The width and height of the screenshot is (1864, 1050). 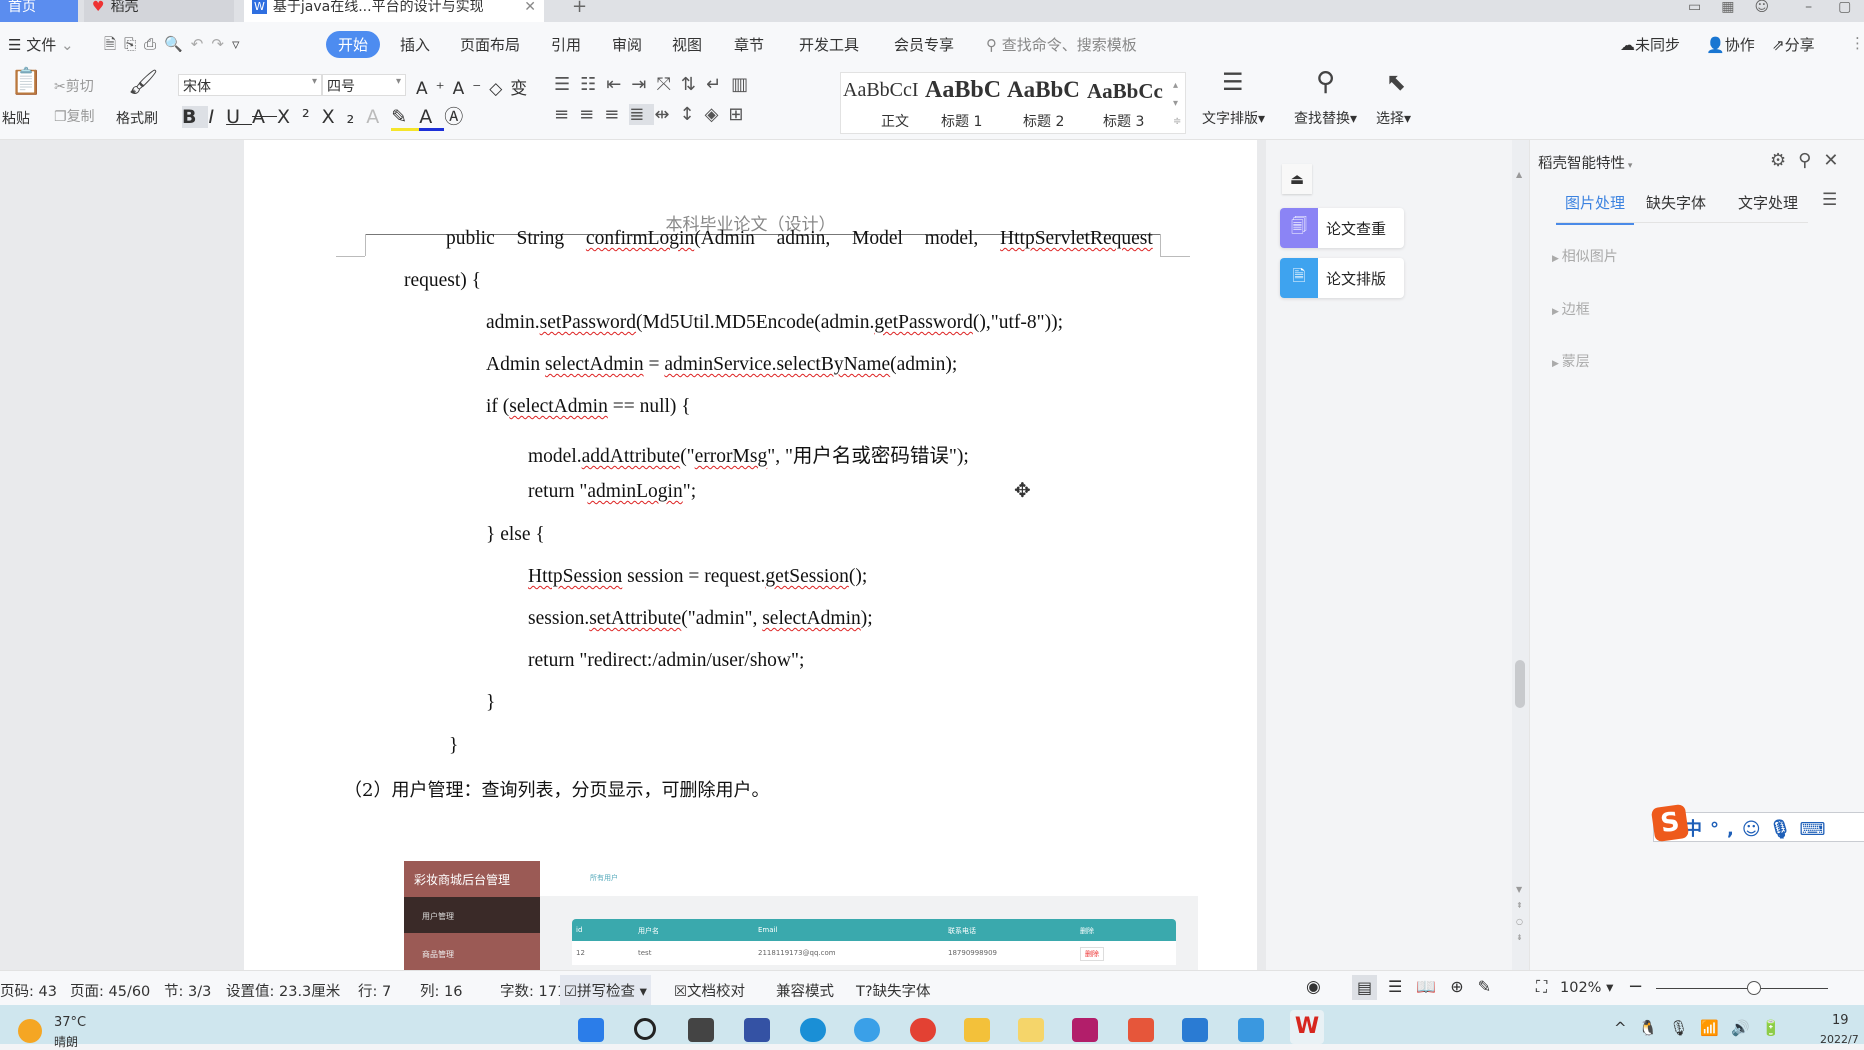 What do you see at coordinates (1727, 7) in the screenshot?
I see `grid-icon: ▦` at bounding box center [1727, 7].